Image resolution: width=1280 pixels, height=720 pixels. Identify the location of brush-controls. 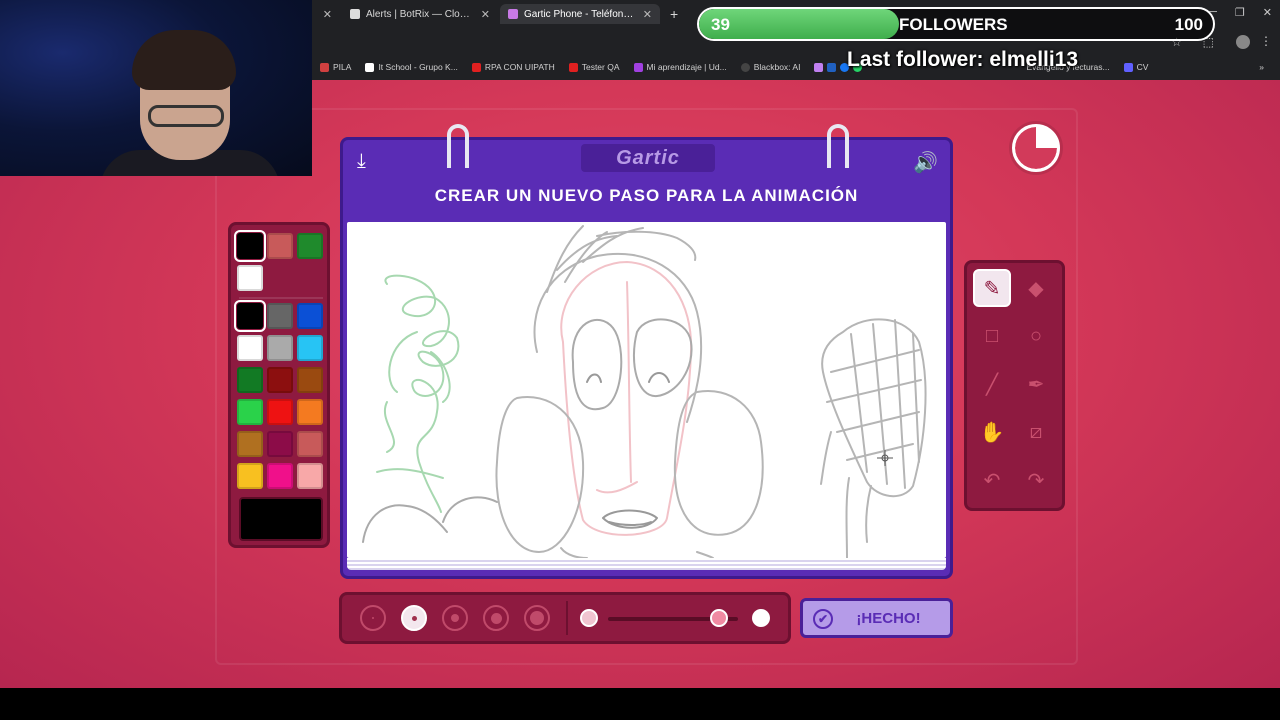
(565, 618).